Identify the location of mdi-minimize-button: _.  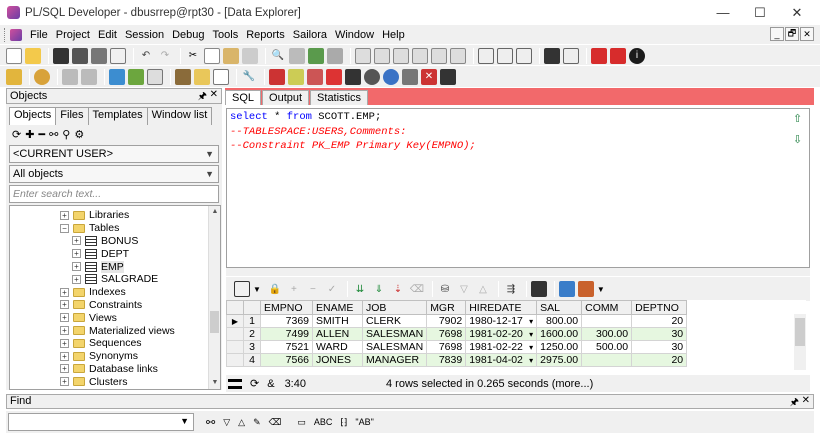
(777, 34).